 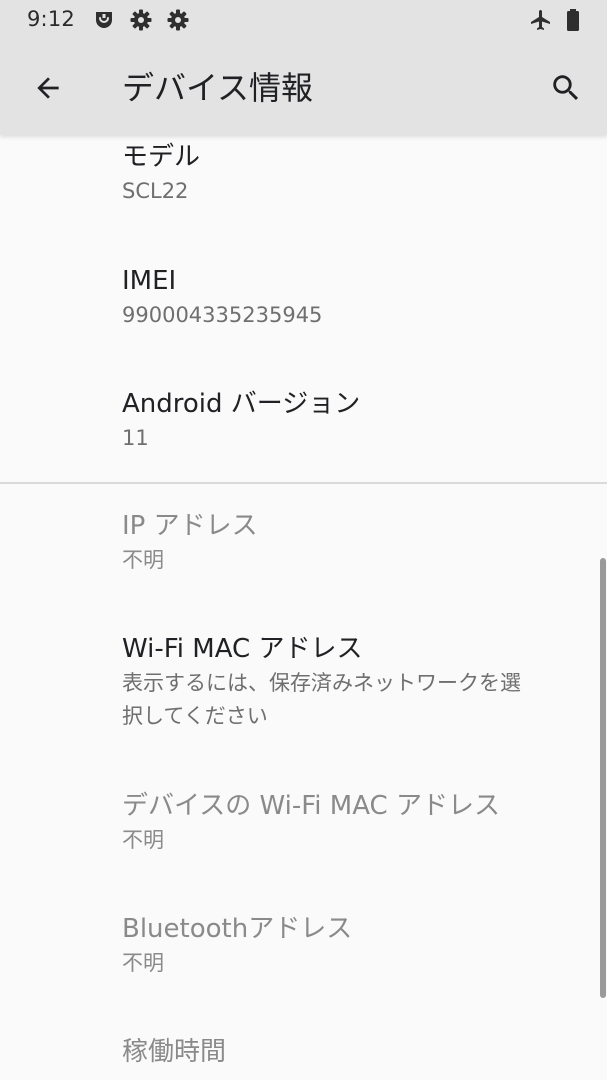 I want to click on top-app-bar: 9:12 デバイス情報, so click(x=303, y=67).